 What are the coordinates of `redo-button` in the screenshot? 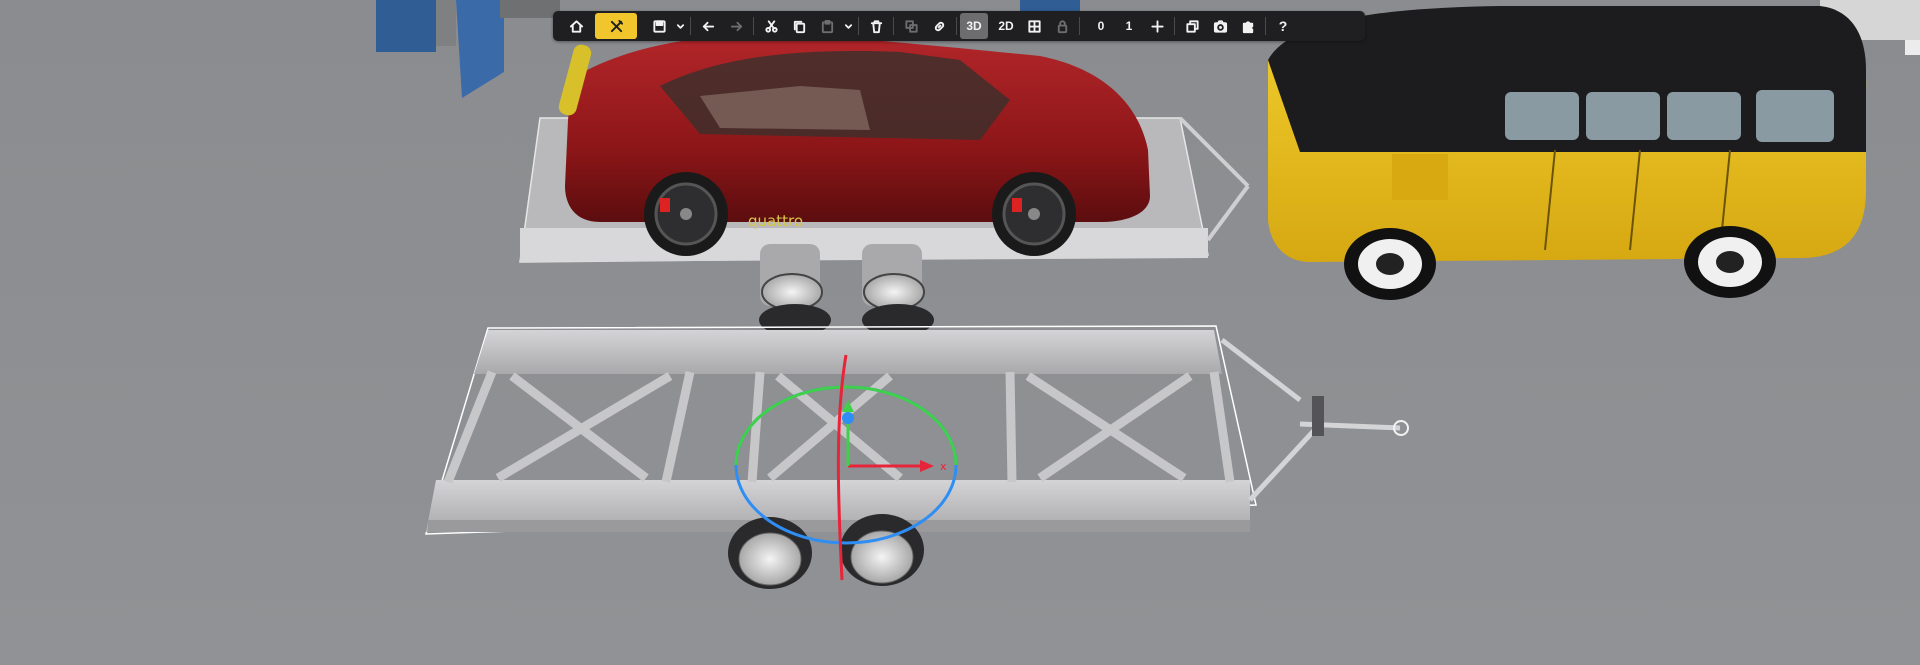 It's located at (736, 26).